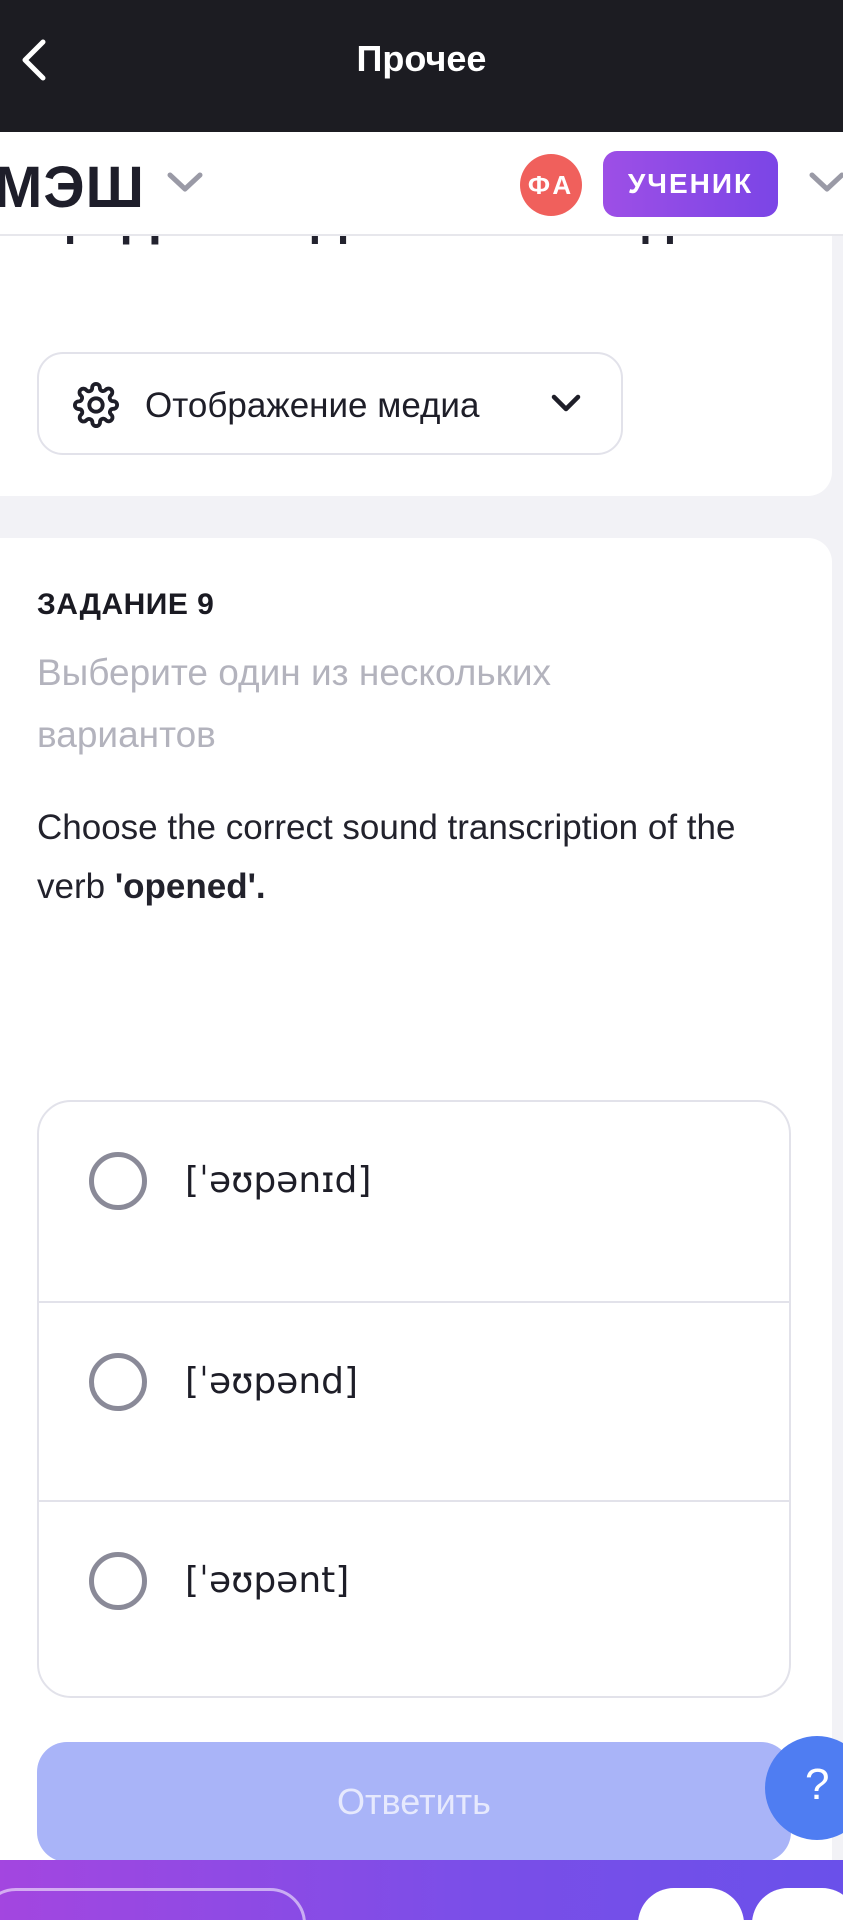  Describe the element at coordinates (414, 1802) in the screenshot. I see `submit-answer-button: Ответить` at that location.